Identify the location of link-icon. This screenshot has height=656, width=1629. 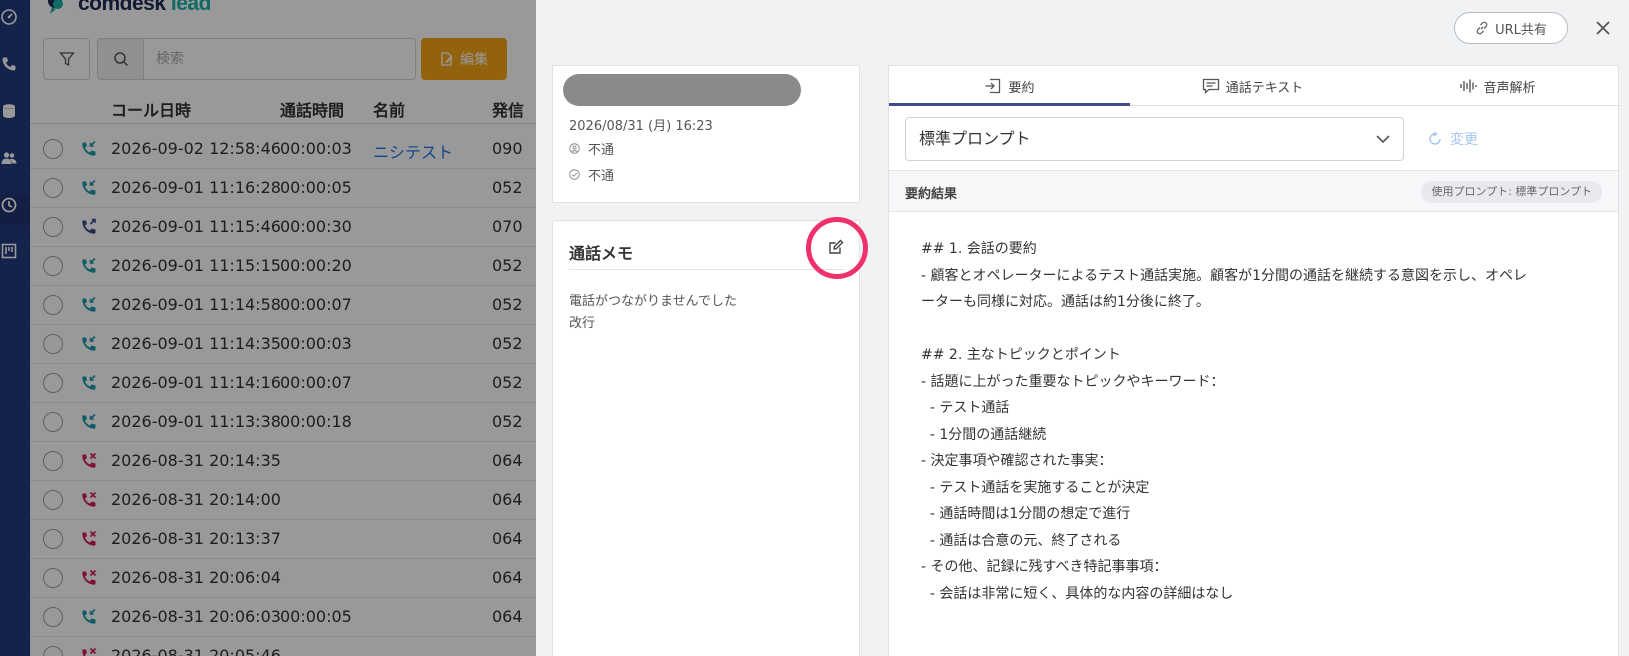
(1482, 28).